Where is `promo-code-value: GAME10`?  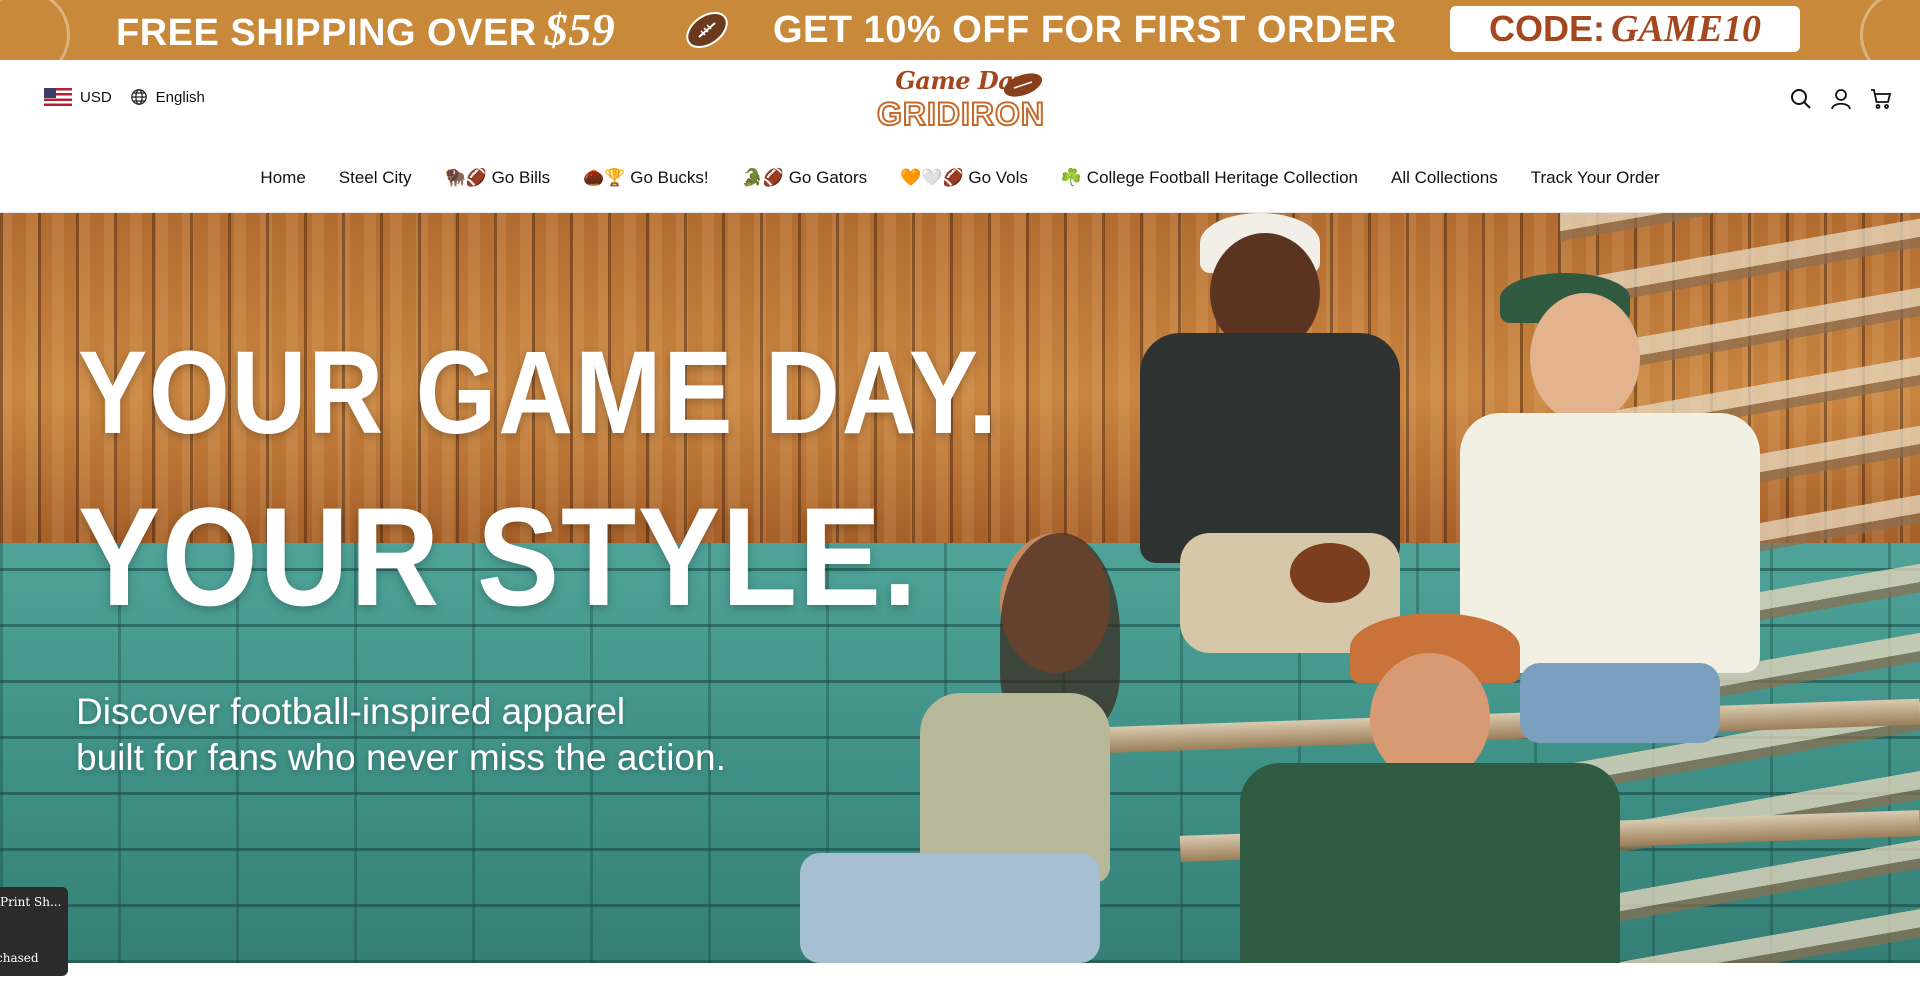 promo-code-value: GAME10 is located at coordinates (1686, 29).